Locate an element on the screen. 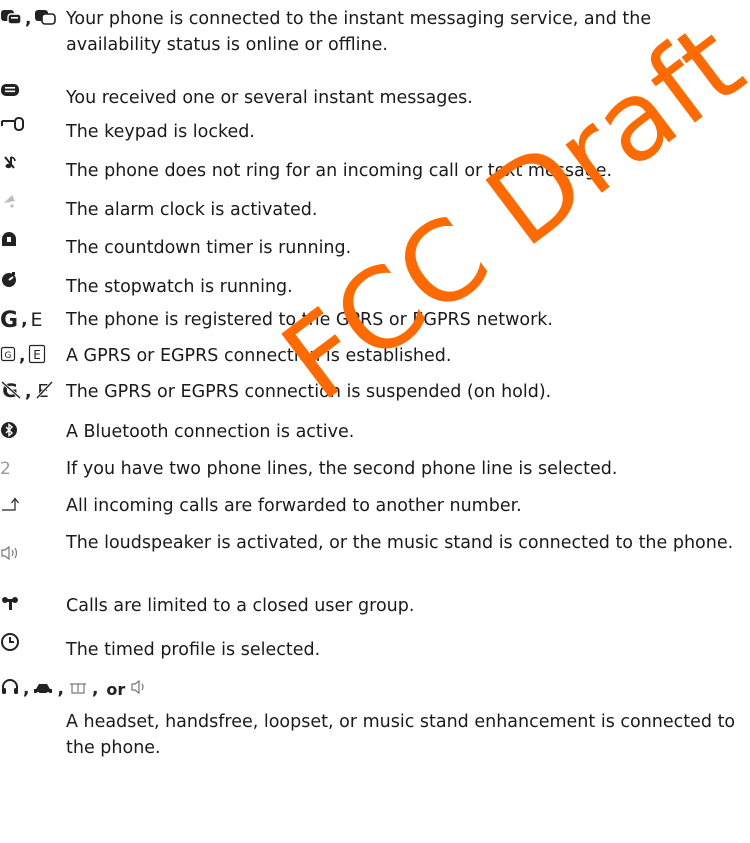  egprs-suspended-icon: E is located at coordinates (44, 392).